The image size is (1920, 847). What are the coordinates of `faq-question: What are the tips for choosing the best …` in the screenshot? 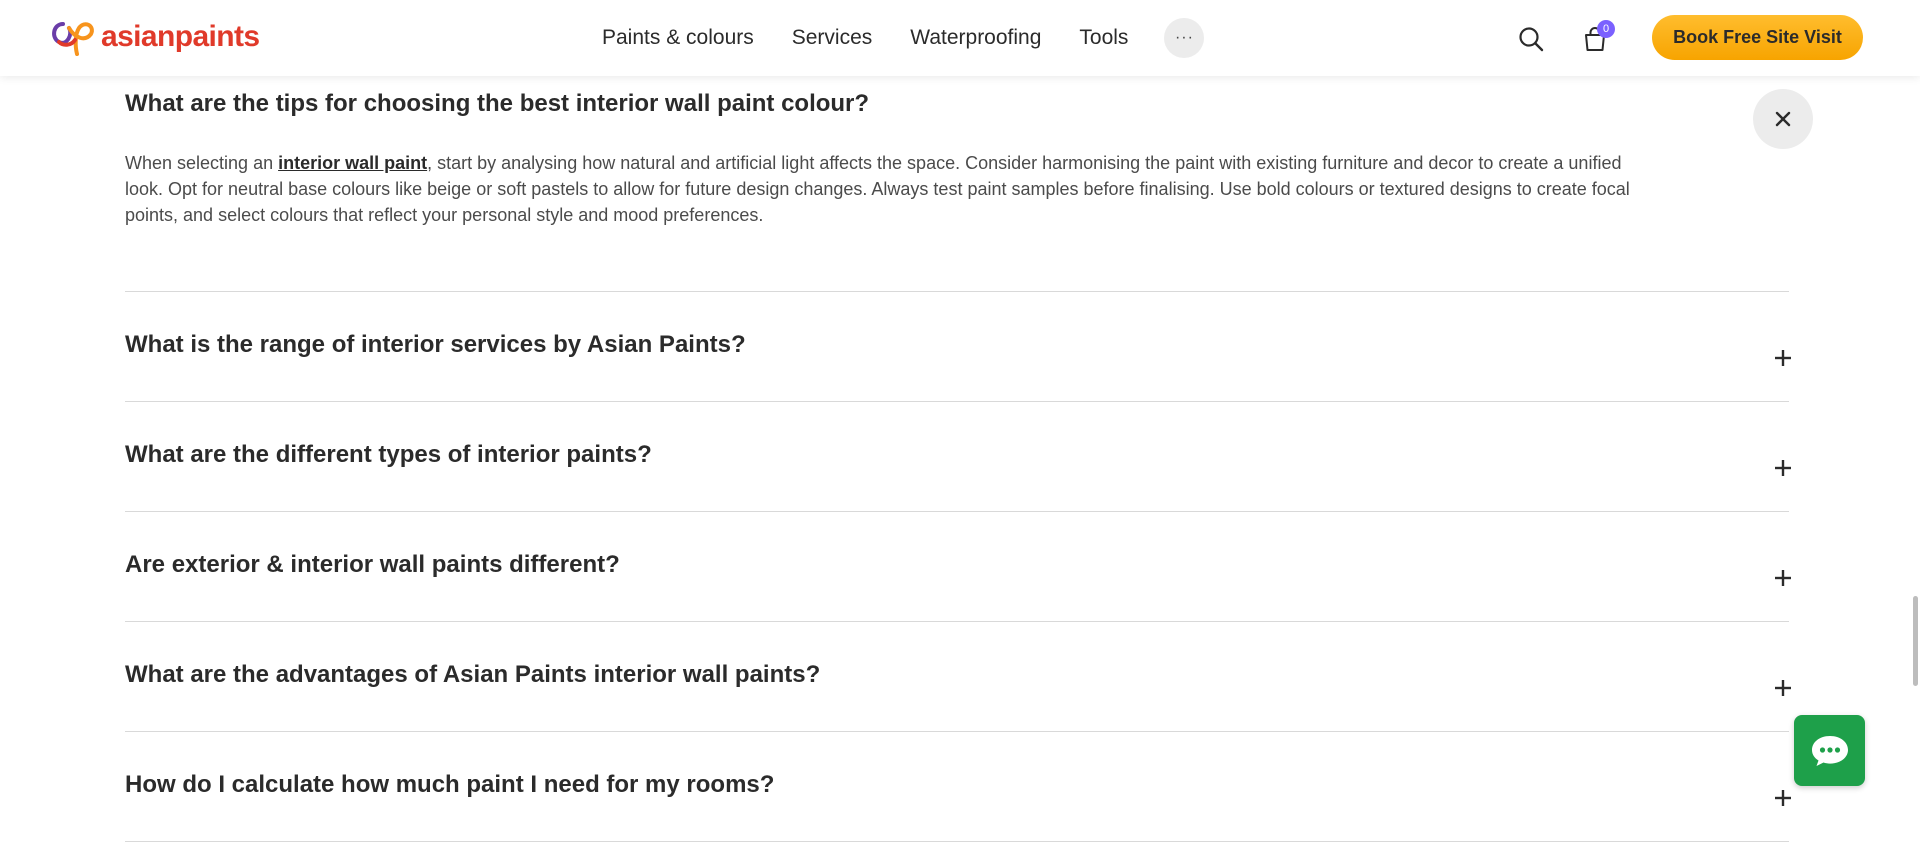 It's located at (497, 104).